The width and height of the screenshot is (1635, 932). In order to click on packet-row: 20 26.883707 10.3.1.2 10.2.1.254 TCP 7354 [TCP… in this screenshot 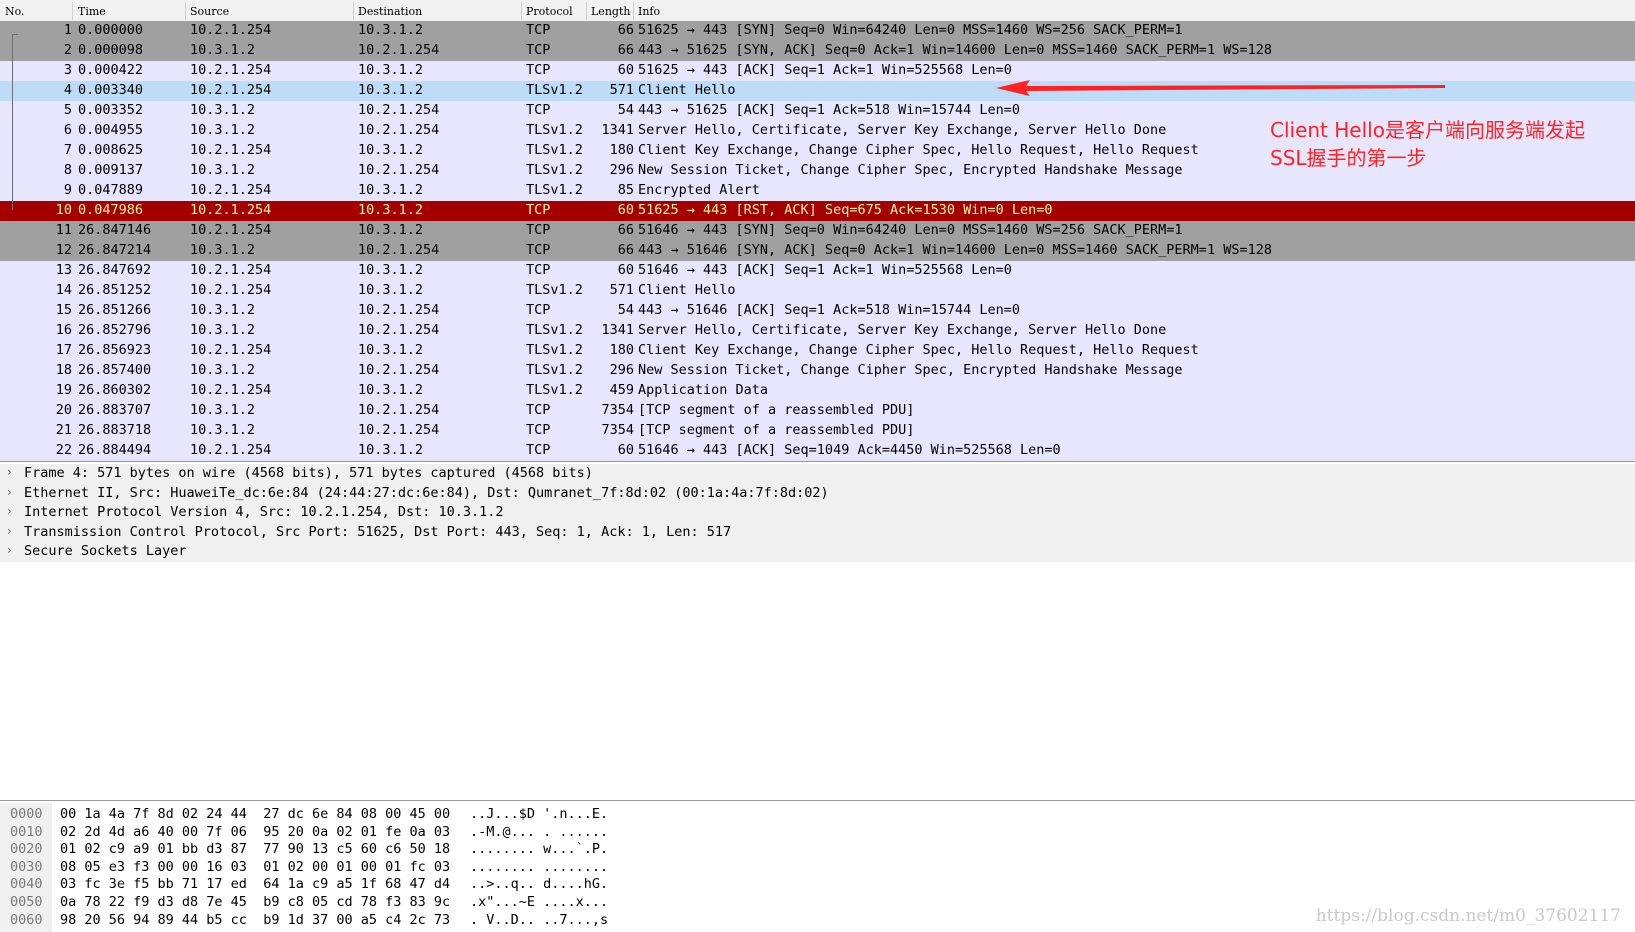, I will do `click(817, 411)`.